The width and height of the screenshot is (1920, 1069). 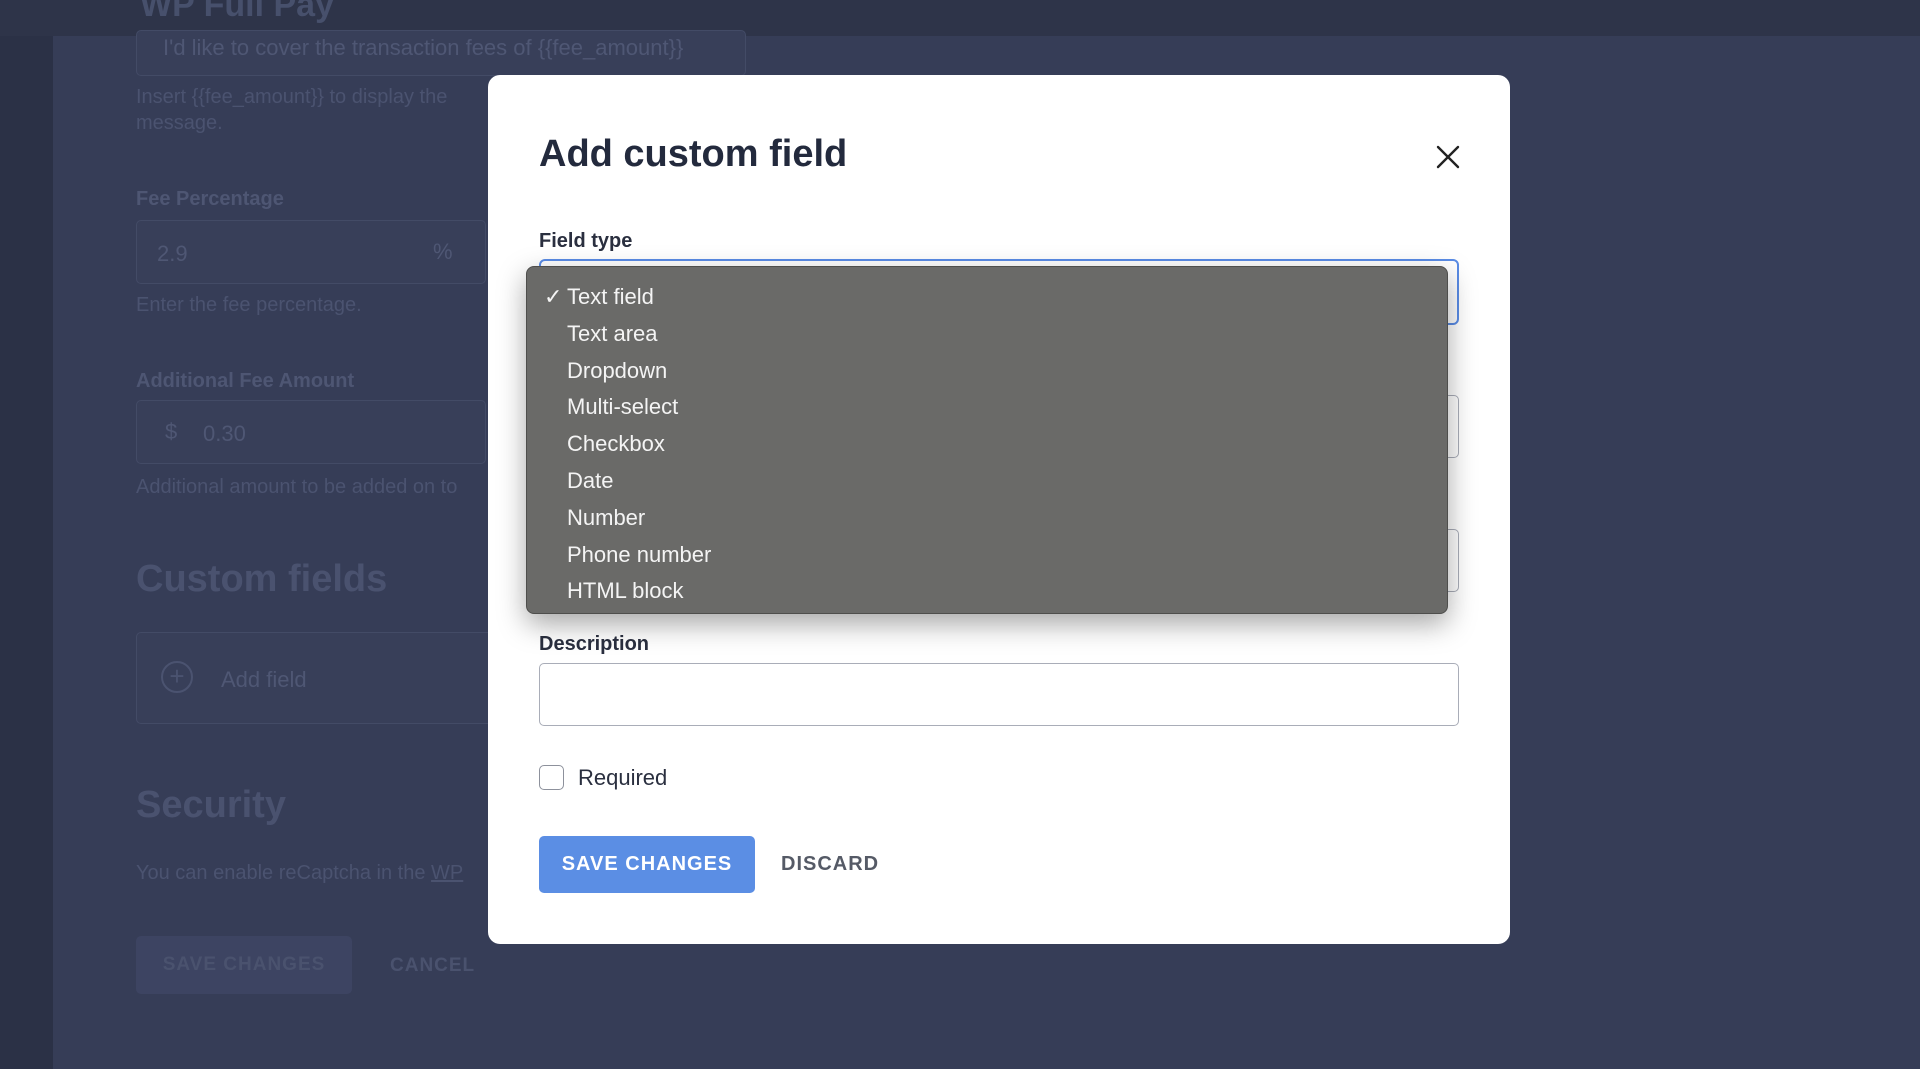 What do you see at coordinates (987, 407) in the screenshot?
I see `dropdown-option: Multi-select` at bounding box center [987, 407].